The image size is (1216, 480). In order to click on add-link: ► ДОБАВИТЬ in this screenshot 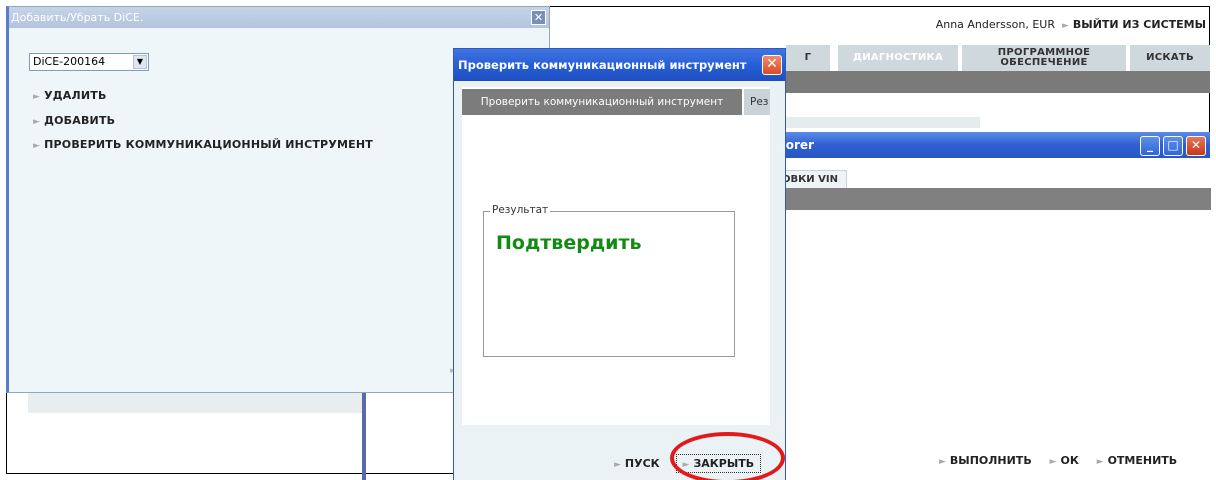, I will do `click(74, 120)`.